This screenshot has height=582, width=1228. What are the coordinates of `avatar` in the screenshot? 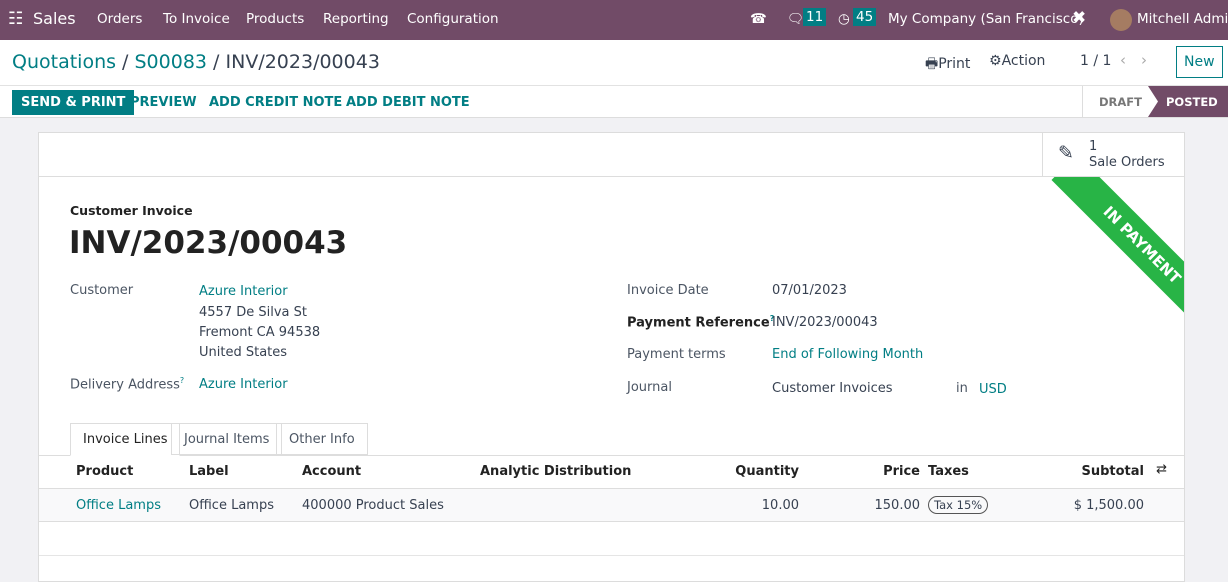 It's located at (1121, 20).